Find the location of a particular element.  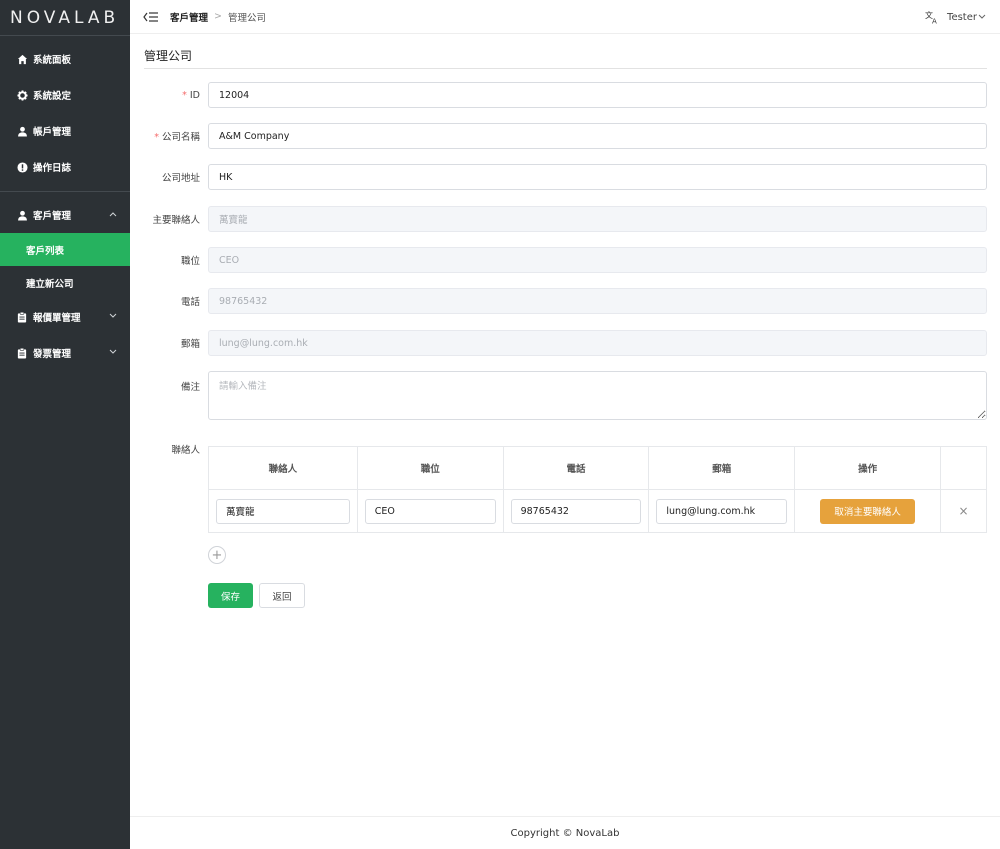

copyright-text: Copyright © NovaLab is located at coordinates (565, 833).